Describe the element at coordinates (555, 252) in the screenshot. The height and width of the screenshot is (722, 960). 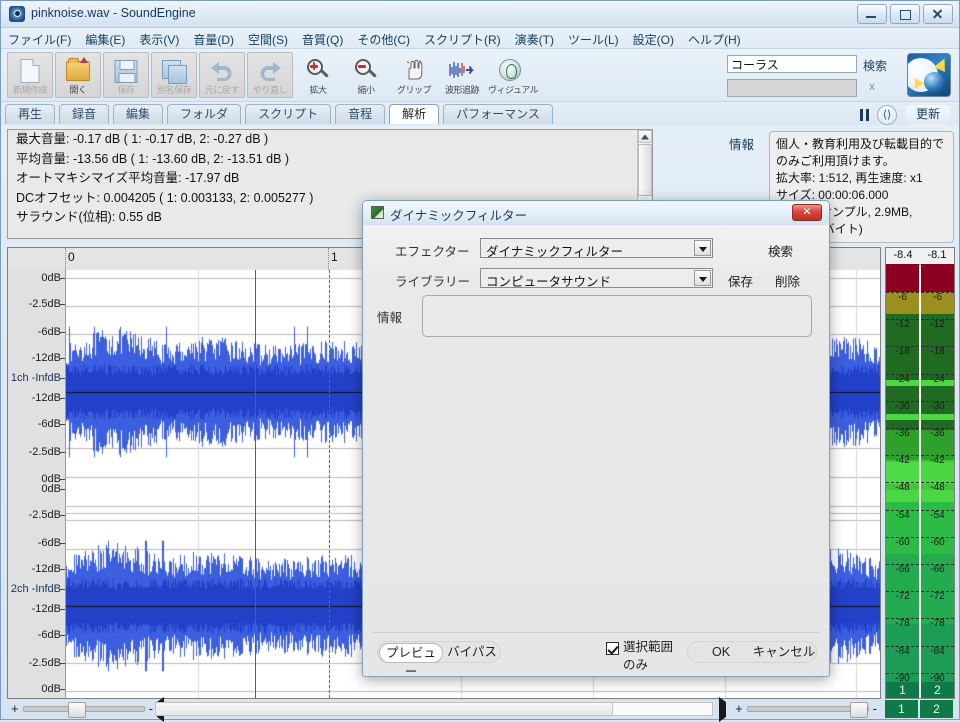
I see `effector-value: ダイナミックフィルター` at that location.